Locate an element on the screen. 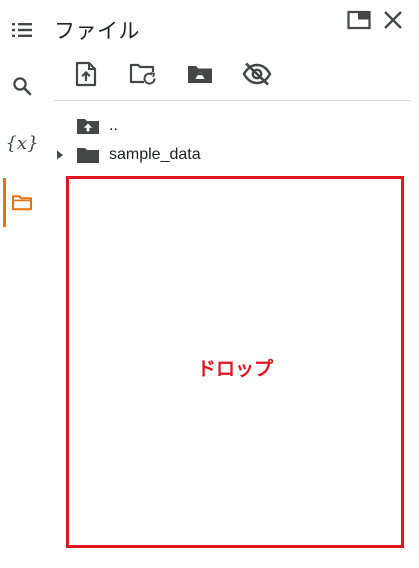  refresh-folder-icon is located at coordinates (143, 76).